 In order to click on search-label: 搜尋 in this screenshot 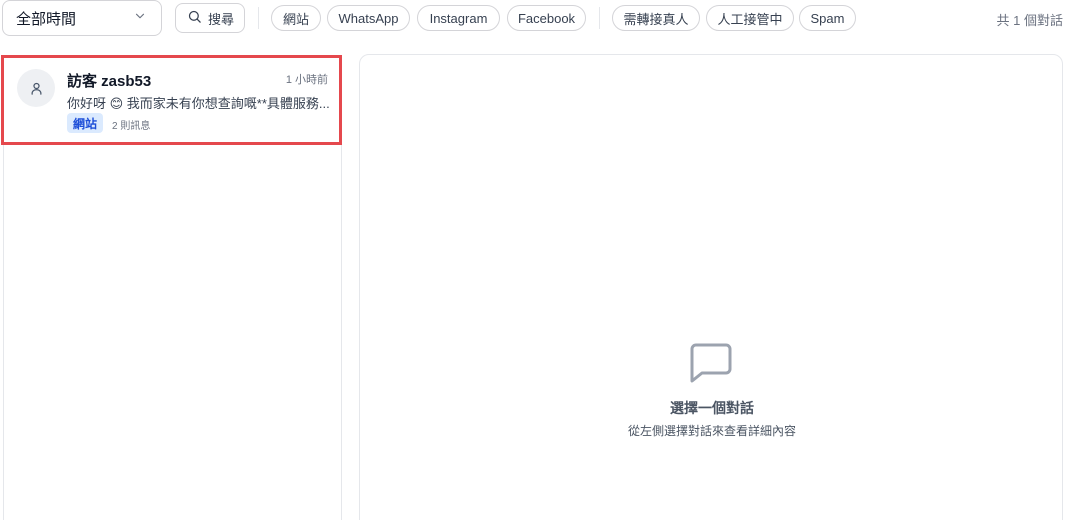, I will do `click(221, 19)`.